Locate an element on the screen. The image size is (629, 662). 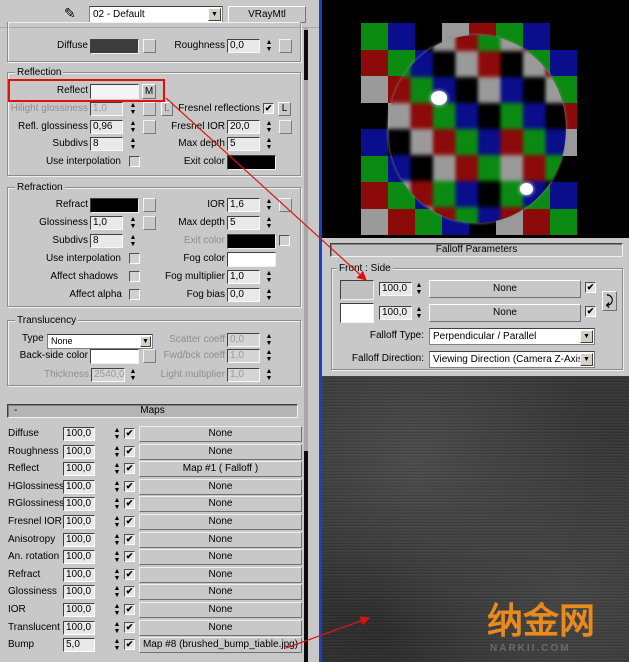
fresnel-ior-map-button is located at coordinates (285, 127).